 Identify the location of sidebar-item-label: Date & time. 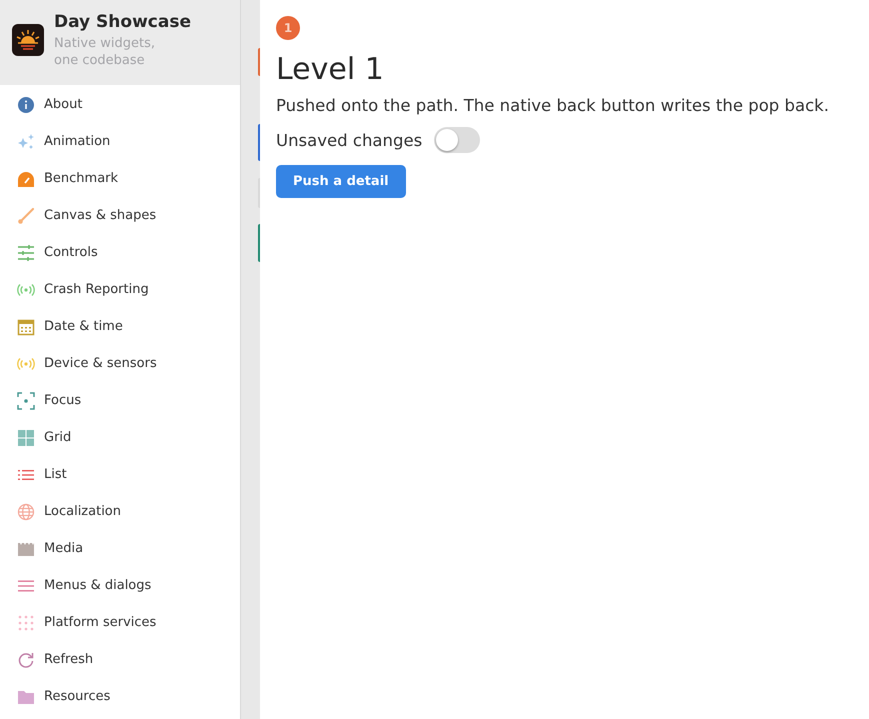
(83, 326).